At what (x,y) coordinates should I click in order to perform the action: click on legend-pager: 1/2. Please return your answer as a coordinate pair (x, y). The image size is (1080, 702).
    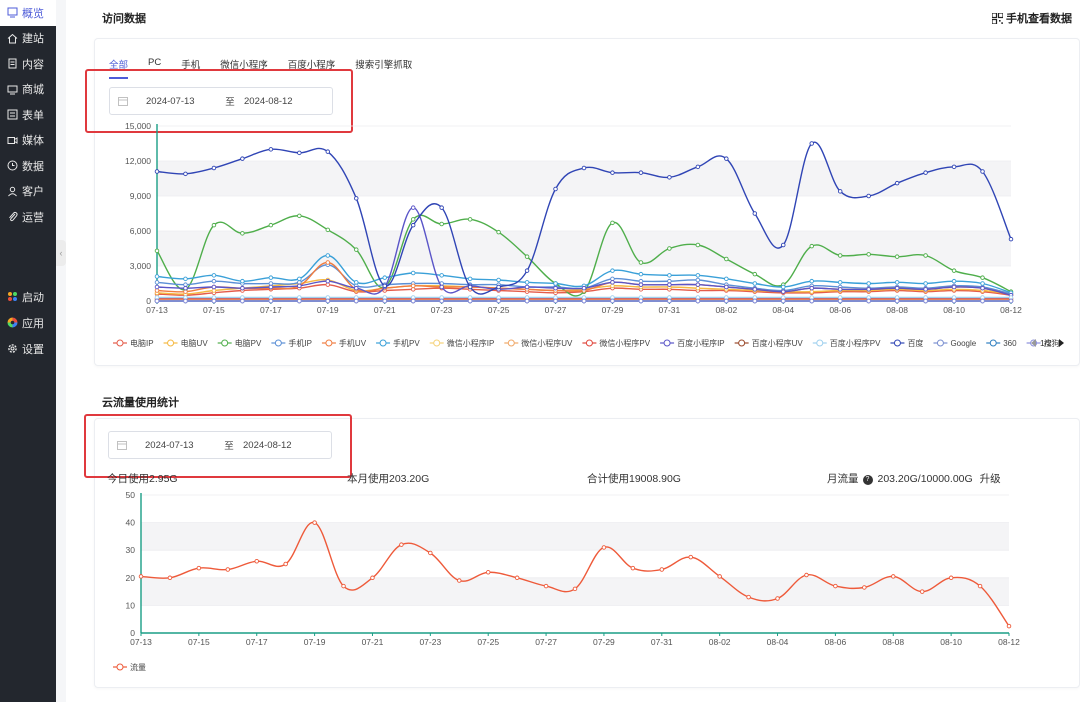
    Looking at the image, I should click on (1047, 343).